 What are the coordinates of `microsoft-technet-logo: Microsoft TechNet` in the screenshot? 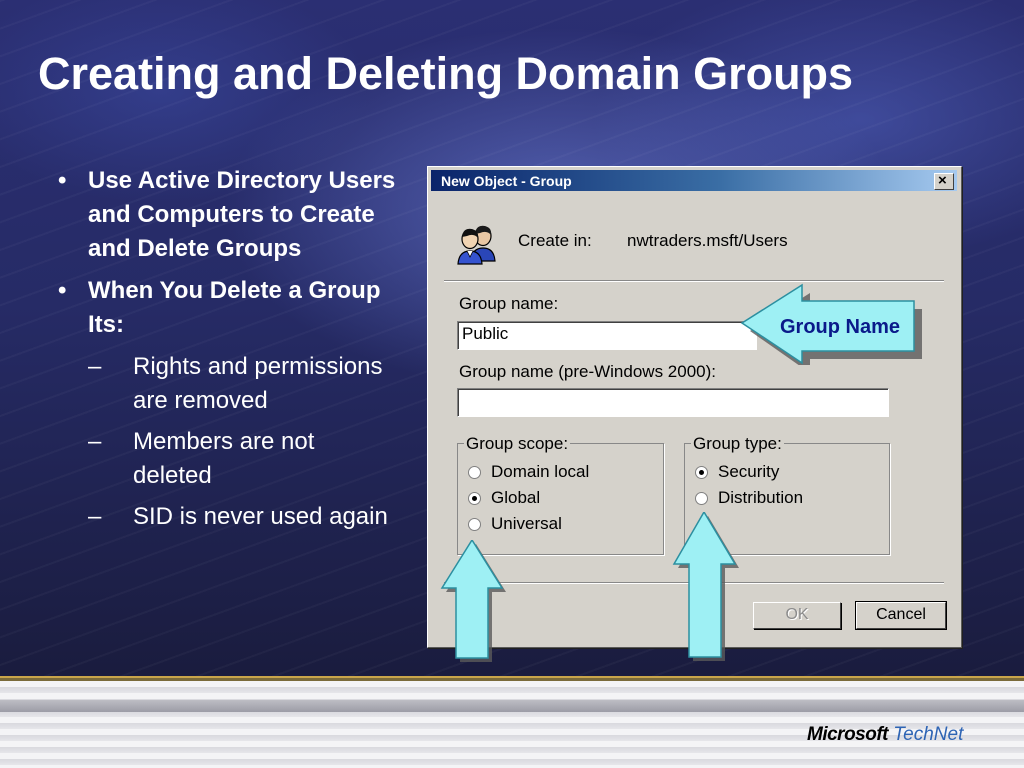 It's located at (885, 735).